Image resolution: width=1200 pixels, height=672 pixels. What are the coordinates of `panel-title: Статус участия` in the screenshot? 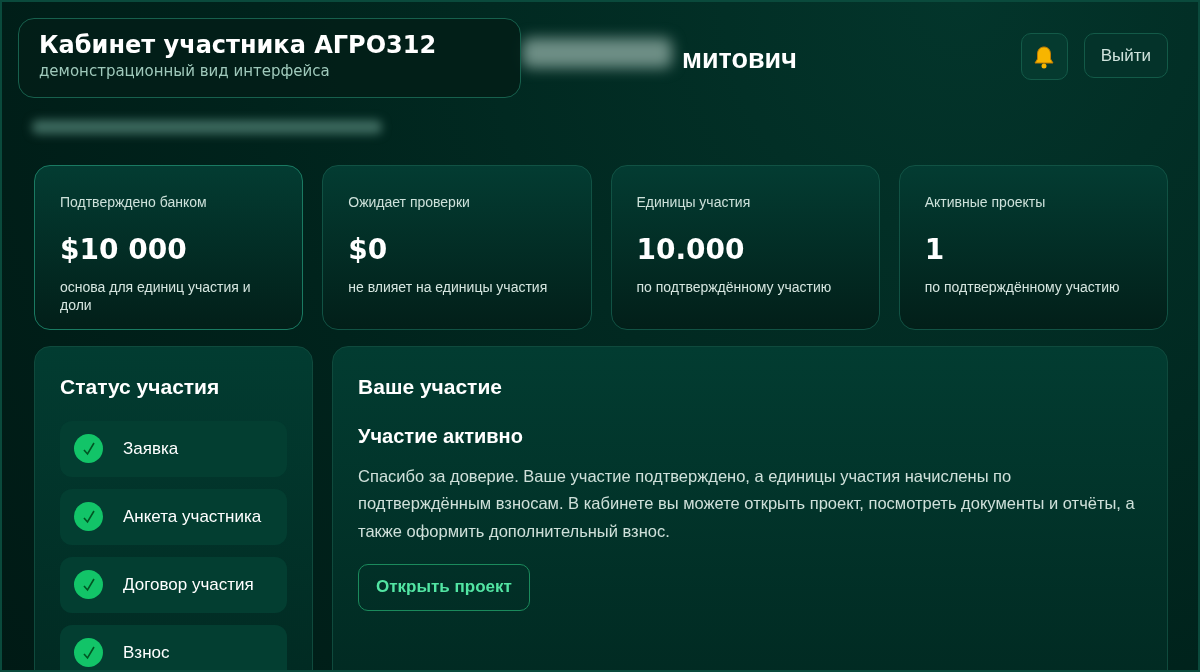 It's located at (140, 387).